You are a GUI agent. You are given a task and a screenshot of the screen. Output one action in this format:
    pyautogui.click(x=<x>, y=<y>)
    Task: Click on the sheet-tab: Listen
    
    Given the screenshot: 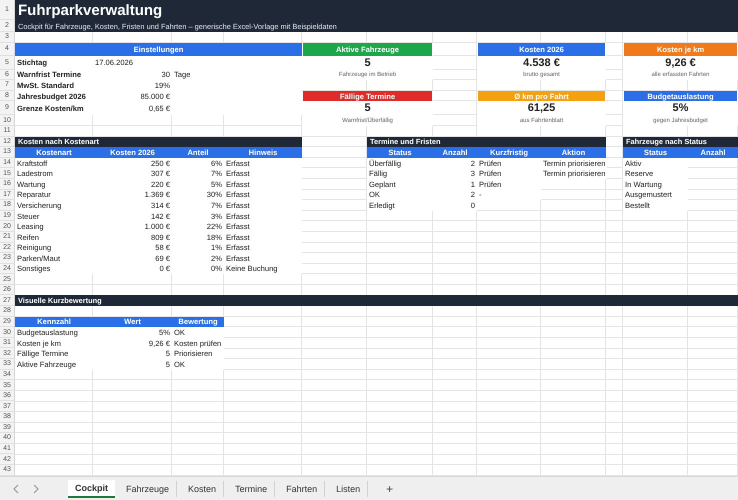 What is the action you would take?
    pyautogui.click(x=348, y=488)
    